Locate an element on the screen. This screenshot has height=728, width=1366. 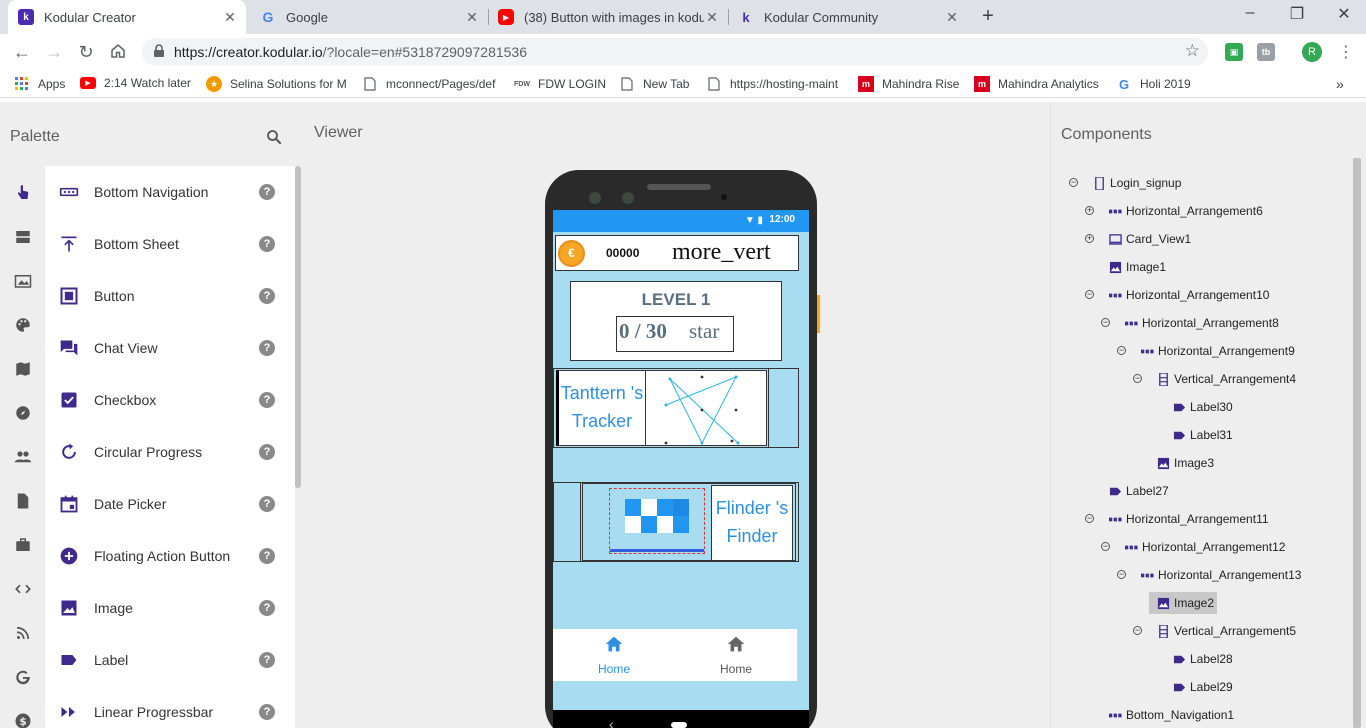
bookmark-mconnect: mconnect/Pages/def is located at coordinates (431, 84).